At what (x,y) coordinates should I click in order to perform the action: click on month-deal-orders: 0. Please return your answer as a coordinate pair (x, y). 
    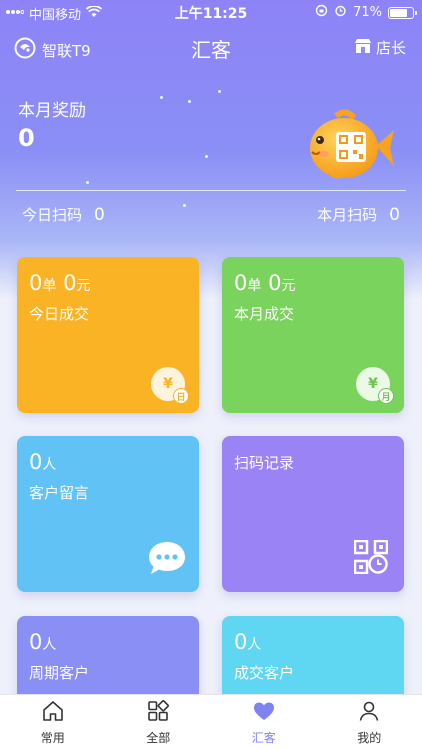
    Looking at the image, I should click on (241, 283).